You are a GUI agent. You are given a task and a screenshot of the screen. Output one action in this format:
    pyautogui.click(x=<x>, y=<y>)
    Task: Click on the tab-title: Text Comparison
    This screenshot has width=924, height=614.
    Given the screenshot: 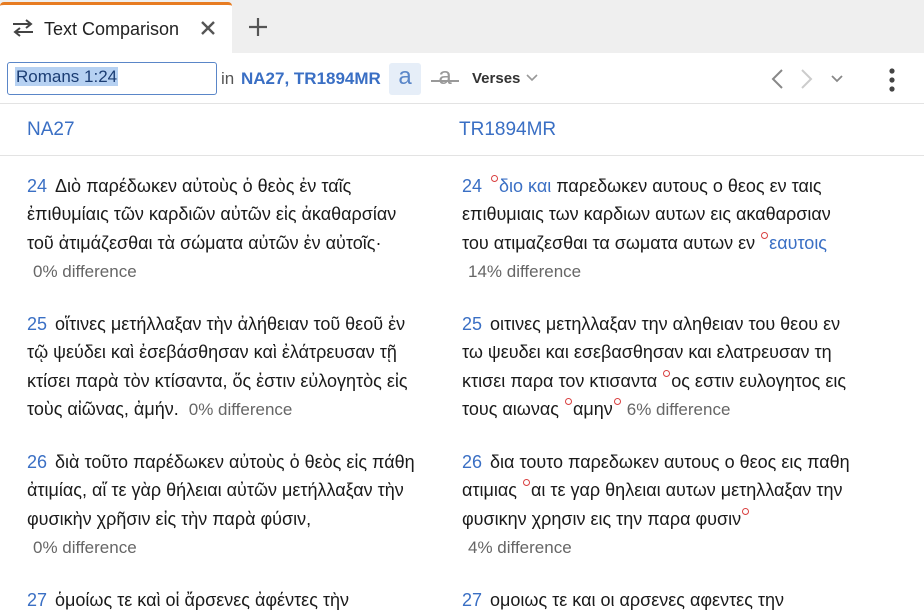 What is the action you would take?
    pyautogui.click(x=112, y=29)
    